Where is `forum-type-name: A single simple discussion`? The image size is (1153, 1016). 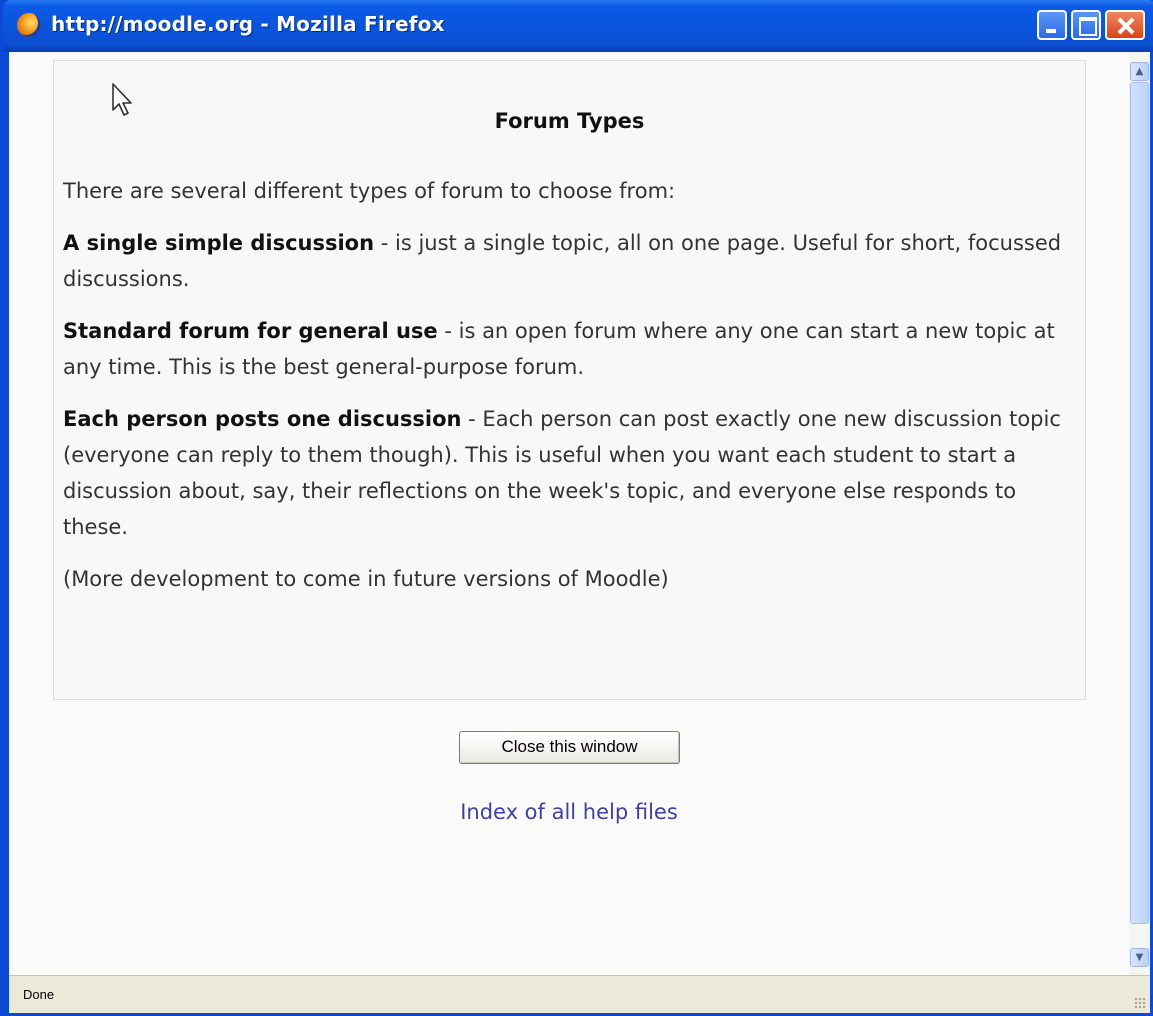 forum-type-name: A single simple discussion is located at coordinates (219, 243).